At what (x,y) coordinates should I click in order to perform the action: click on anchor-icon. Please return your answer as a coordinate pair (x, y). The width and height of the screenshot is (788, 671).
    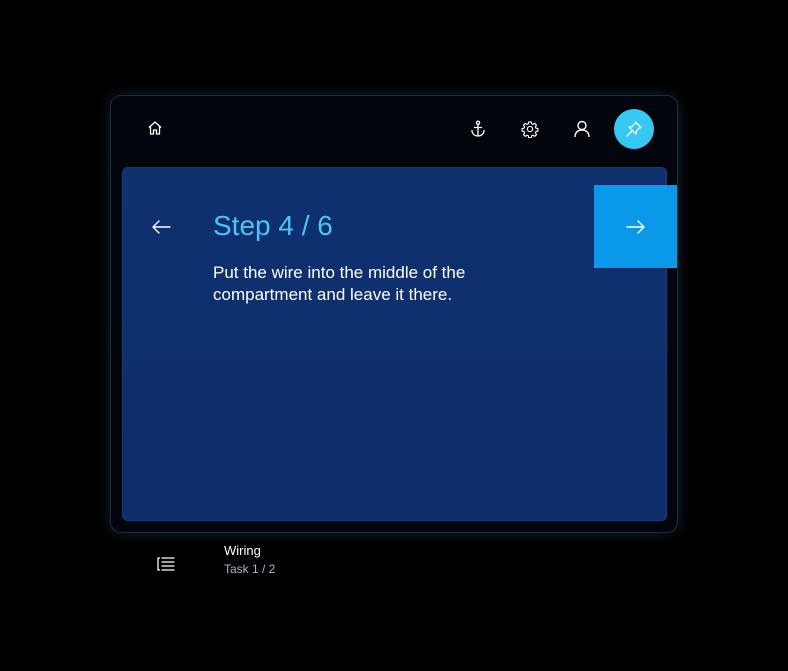
    Looking at the image, I should click on (478, 128).